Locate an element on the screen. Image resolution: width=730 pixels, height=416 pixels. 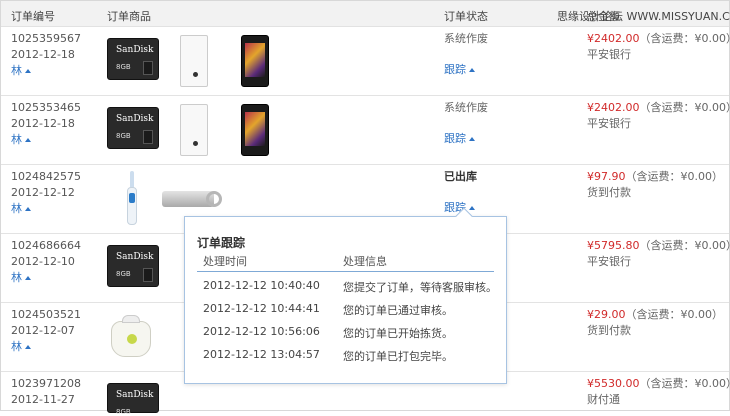
order-status: 系统作废 is located at coordinates (466, 108).